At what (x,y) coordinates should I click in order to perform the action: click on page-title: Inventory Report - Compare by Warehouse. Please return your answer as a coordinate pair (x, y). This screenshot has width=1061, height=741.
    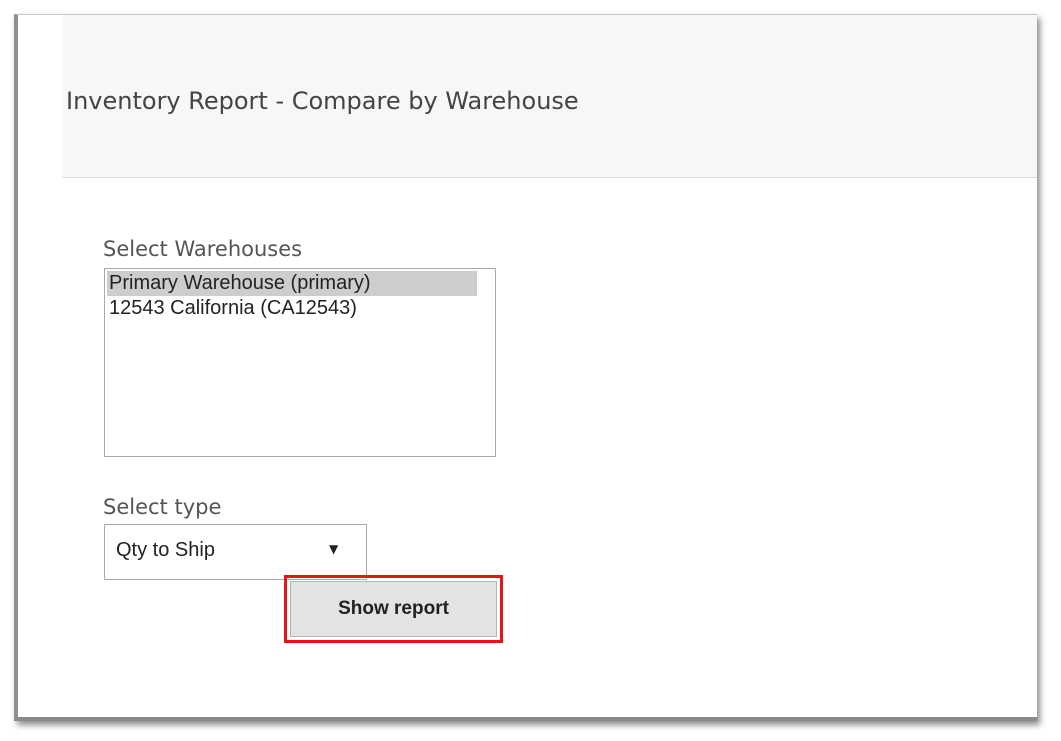
    Looking at the image, I should click on (322, 101).